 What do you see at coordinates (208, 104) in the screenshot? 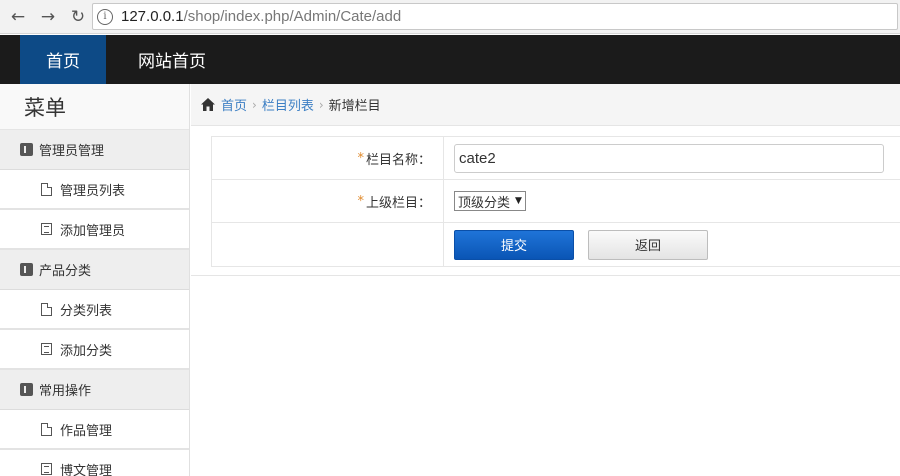
I see `home-icon` at bounding box center [208, 104].